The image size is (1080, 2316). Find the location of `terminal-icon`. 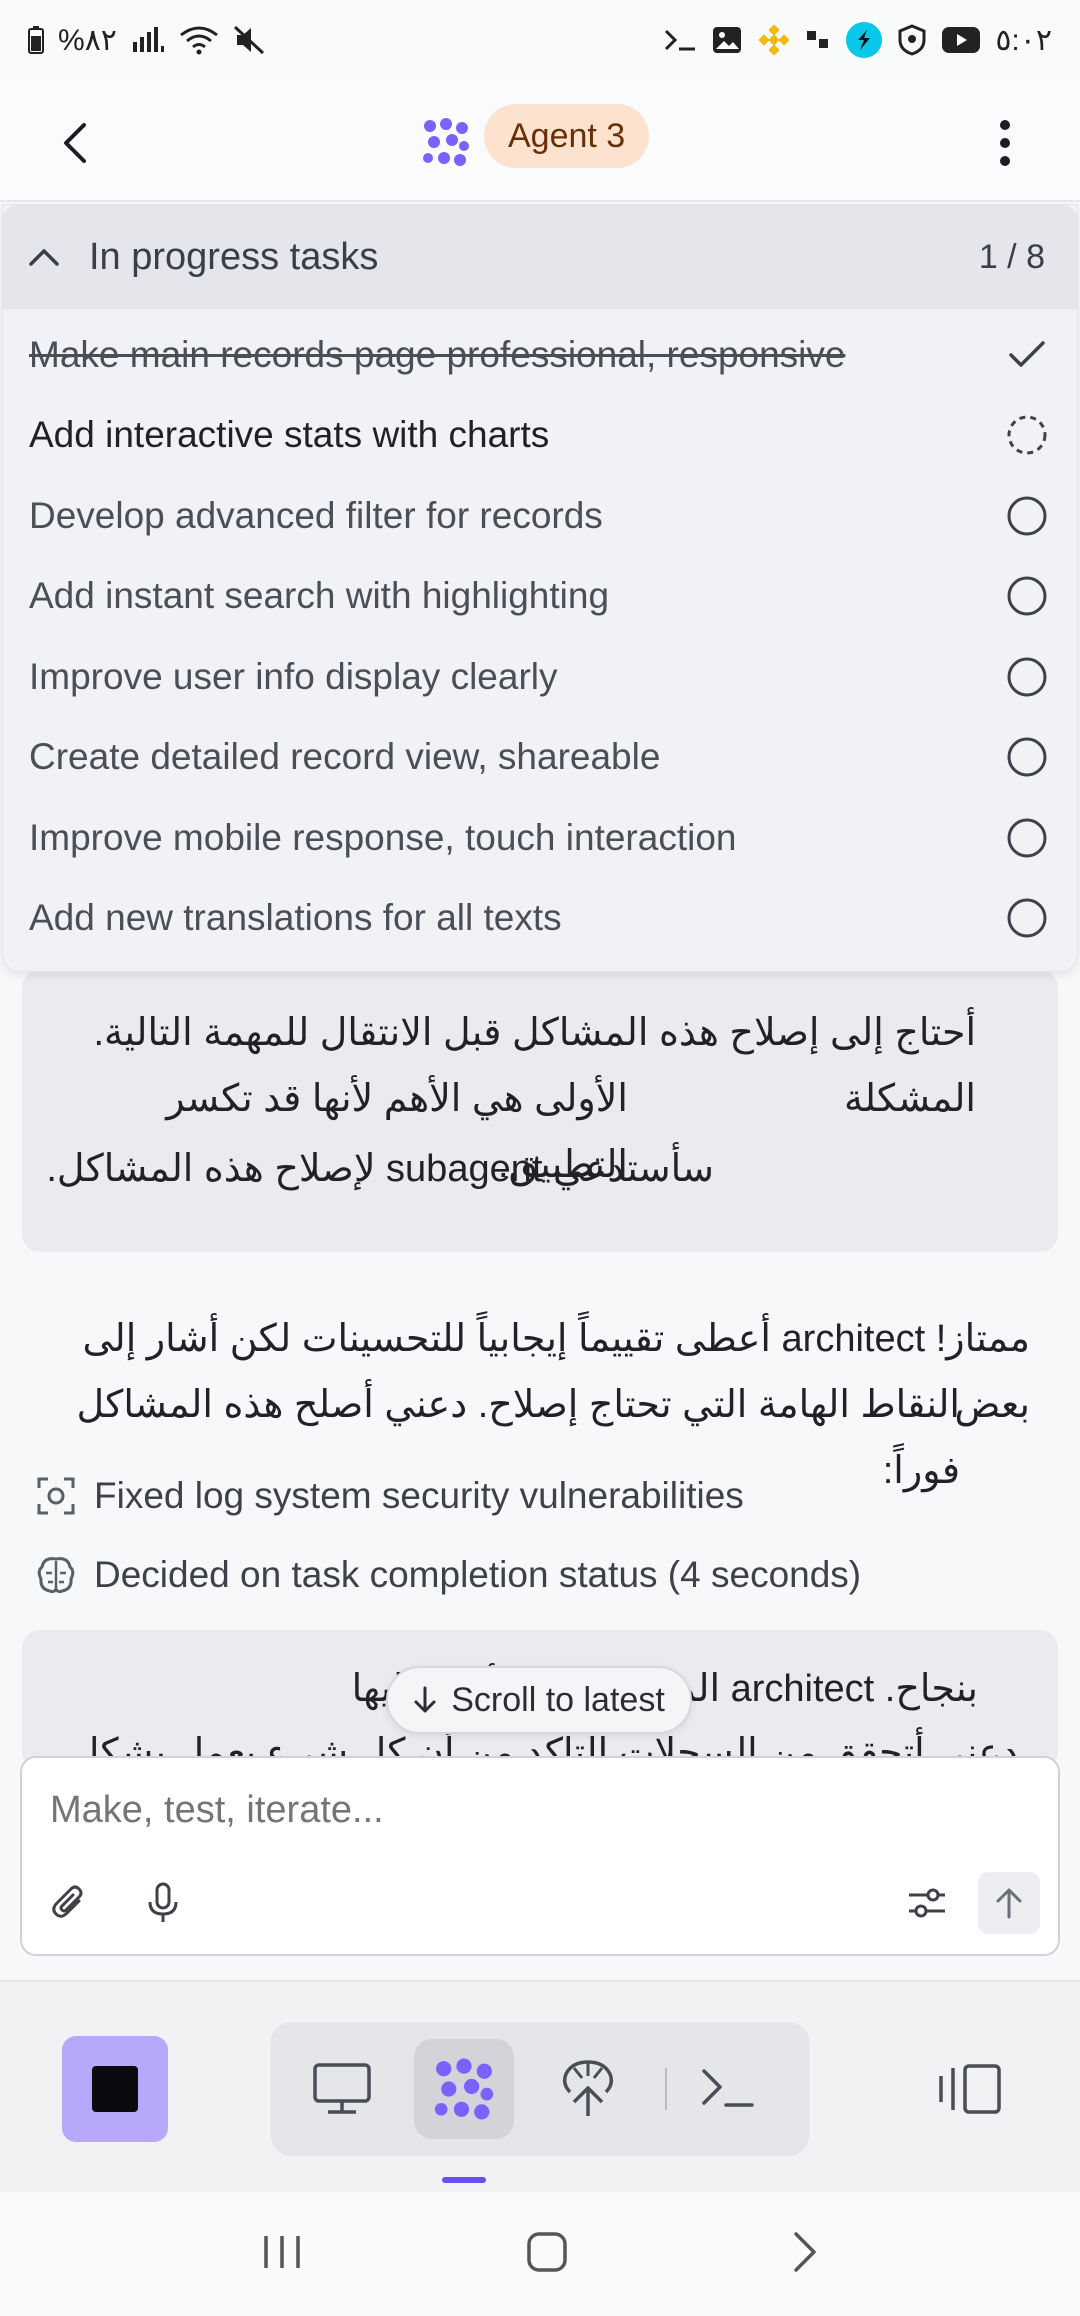

terminal-icon is located at coordinates (728, 2088).